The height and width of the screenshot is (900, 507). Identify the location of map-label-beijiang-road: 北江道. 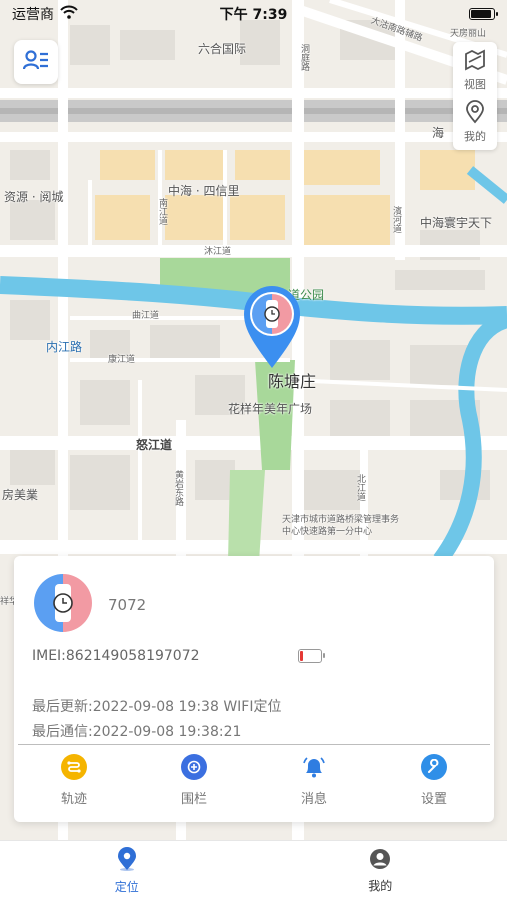
(360, 487).